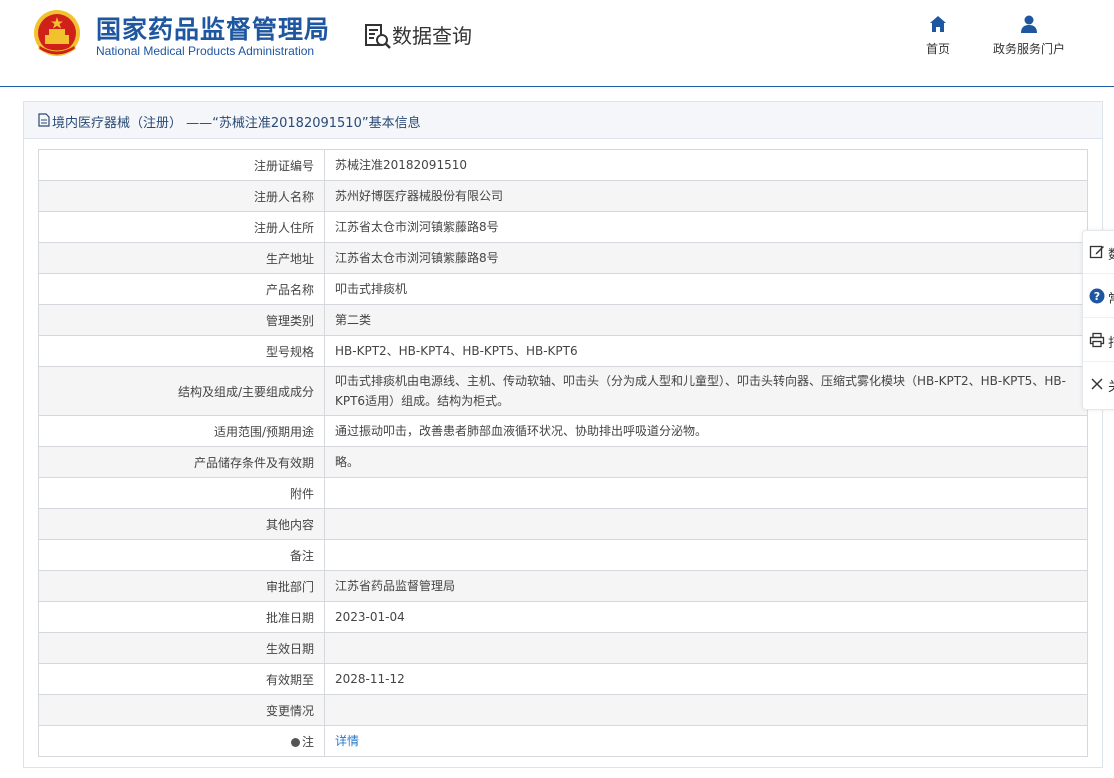 The image size is (1114, 778). What do you see at coordinates (181, 258) in the screenshot?
I see `row-key: 生产地址` at bounding box center [181, 258].